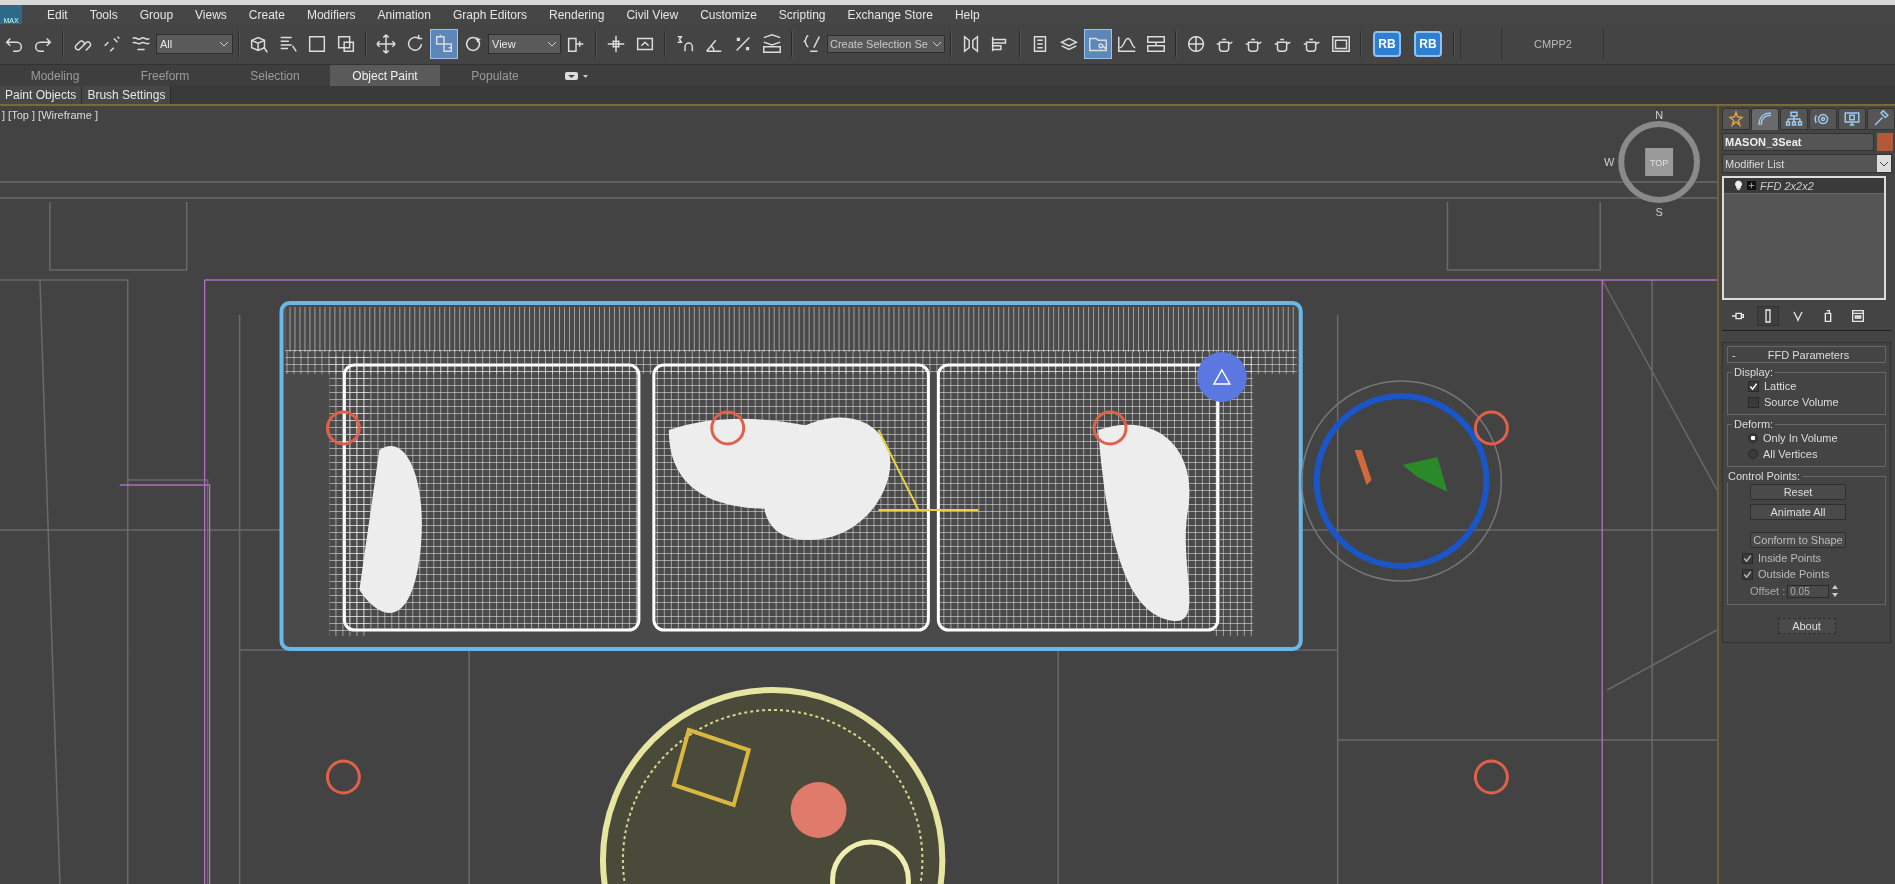 This screenshot has width=1895, height=884. I want to click on menu-item: Rendering, so click(577, 14).